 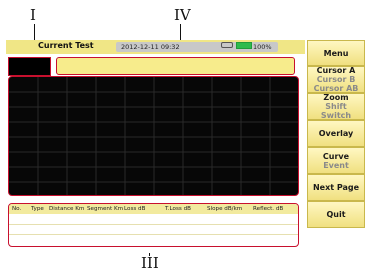 I want to click on col-loss: Loss dB, so click(x=135, y=209).